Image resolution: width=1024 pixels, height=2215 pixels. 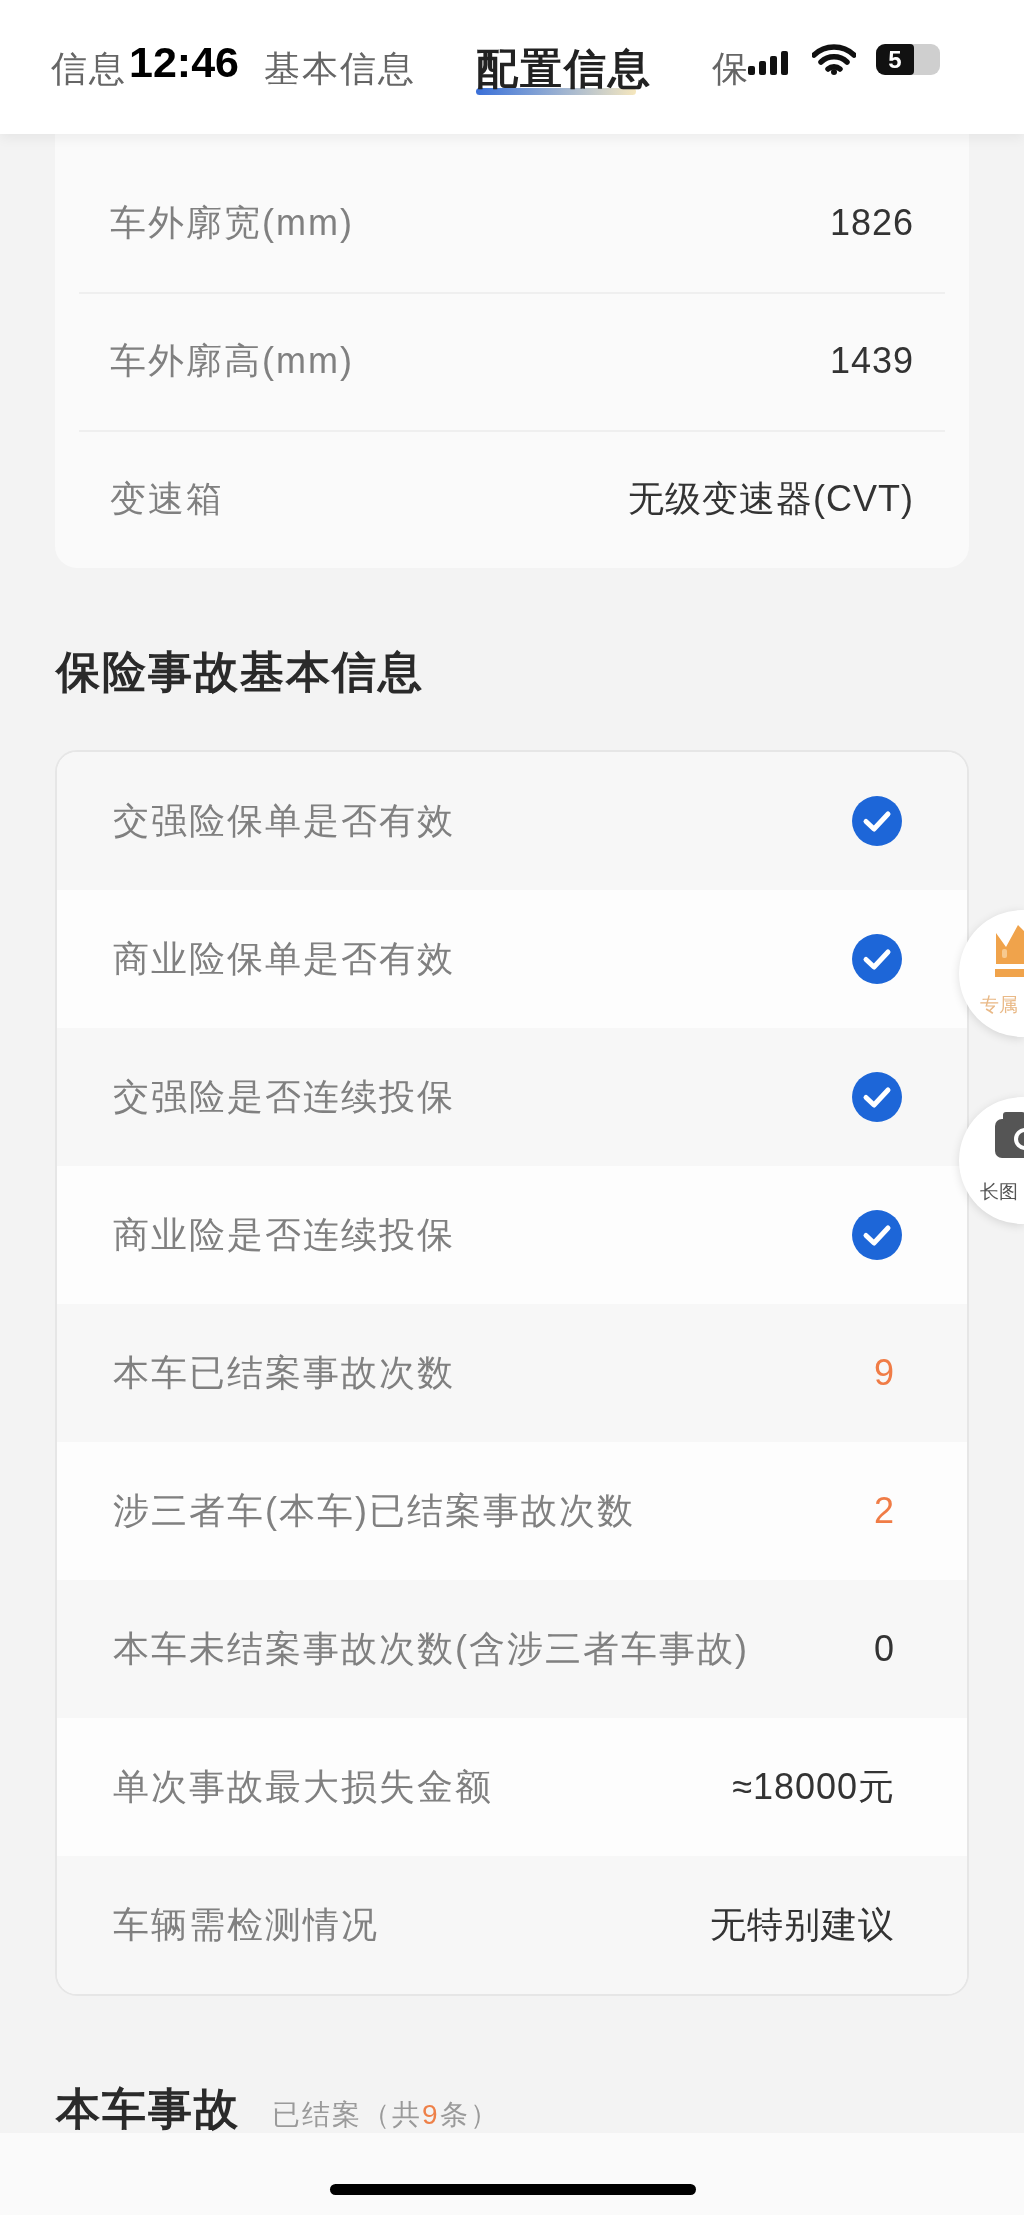 I want to click on tab: 保, so click(x=731, y=69).